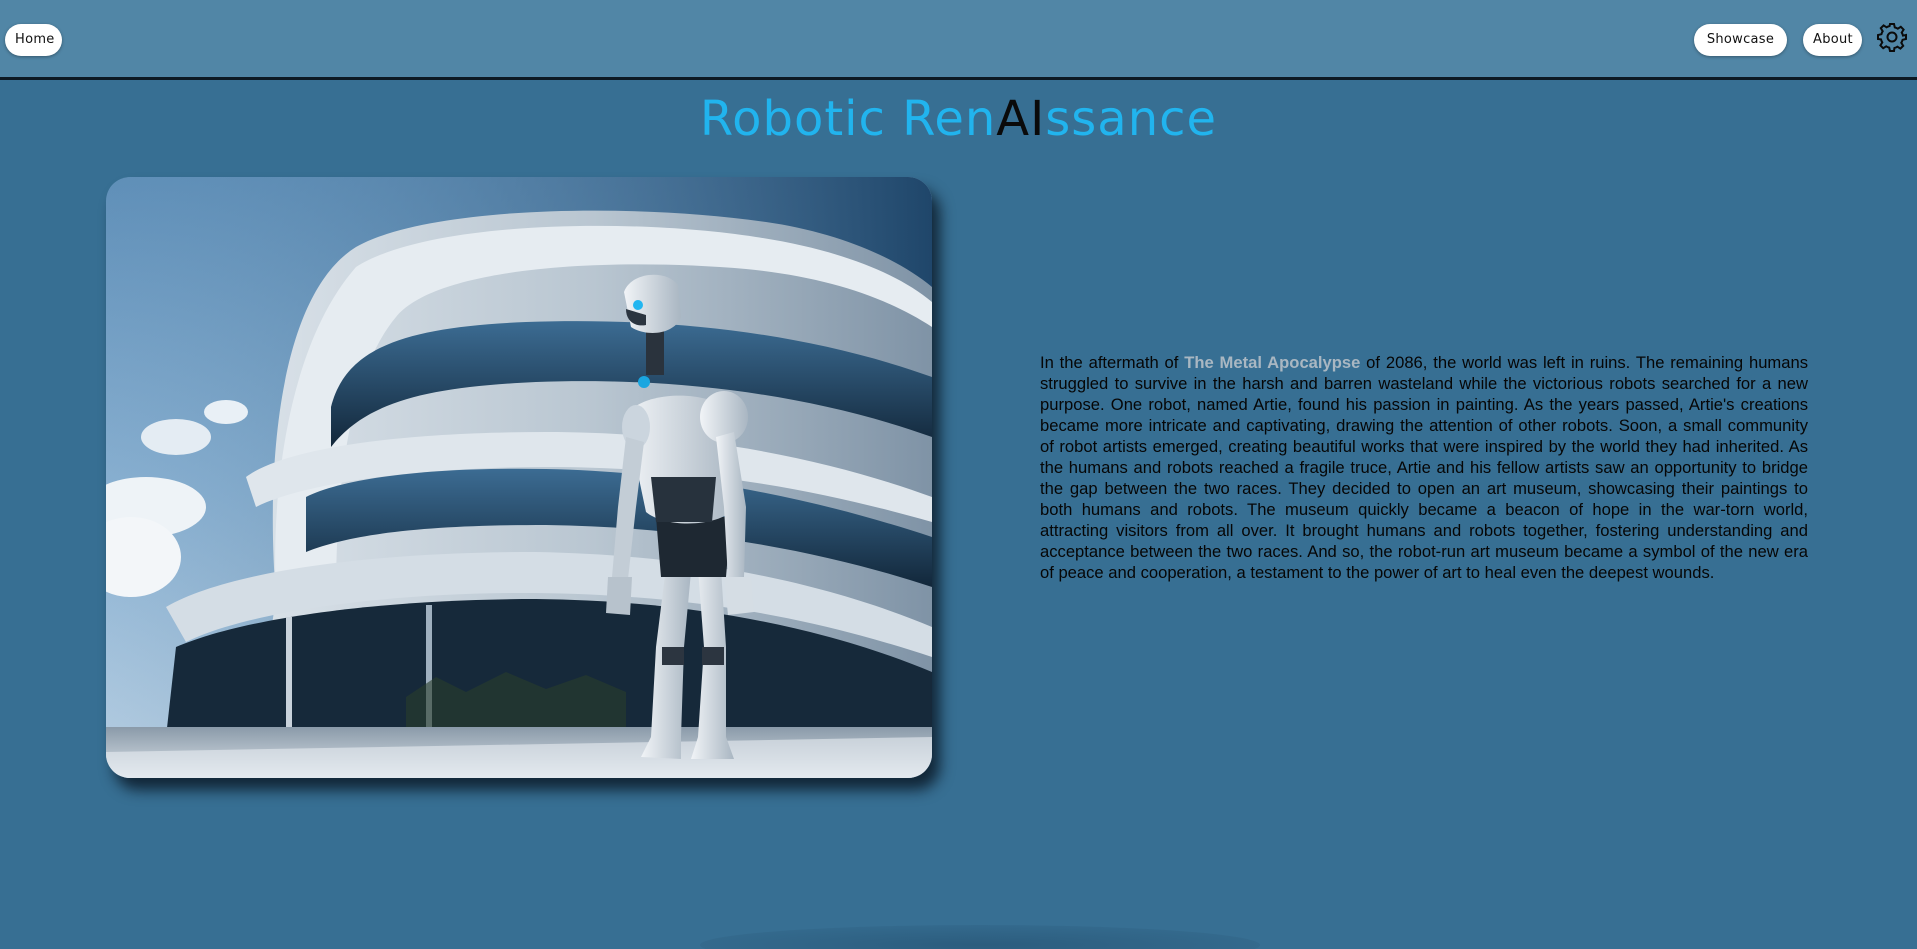 Image resolution: width=1917 pixels, height=949 pixels. What do you see at coordinates (848, 119) in the screenshot?
I see `title-part-robotic-ren: Robotic Ren` at bounding box center [848, 119].